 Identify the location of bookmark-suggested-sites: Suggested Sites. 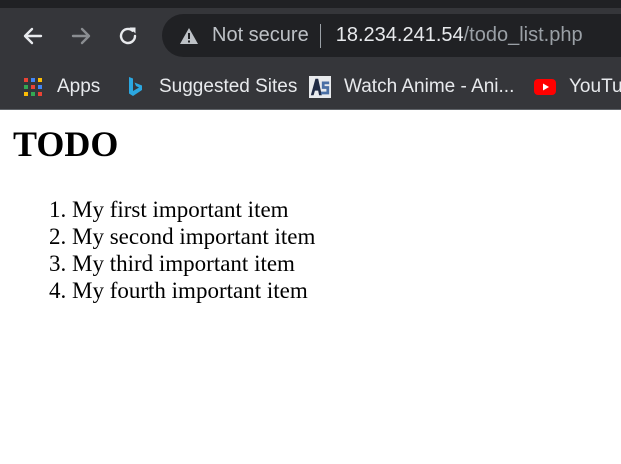
(210, 87).